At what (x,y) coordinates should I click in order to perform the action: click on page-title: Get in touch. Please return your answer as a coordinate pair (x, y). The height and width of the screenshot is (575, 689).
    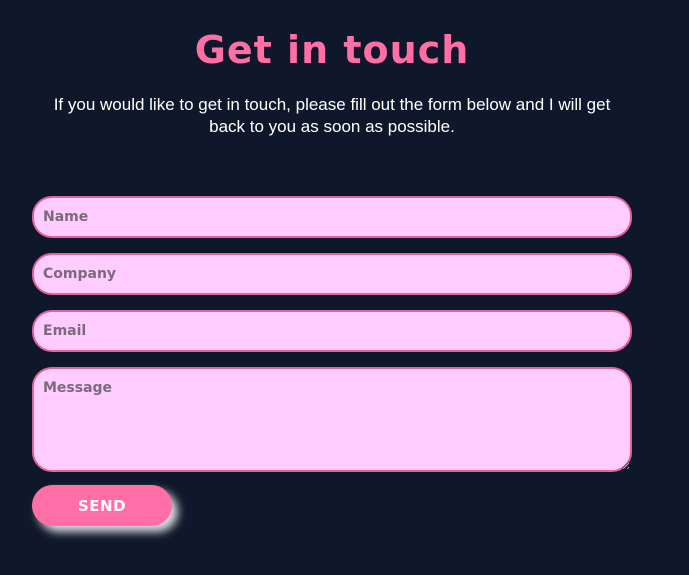
    Looking at the image, I should click on (332, 50).